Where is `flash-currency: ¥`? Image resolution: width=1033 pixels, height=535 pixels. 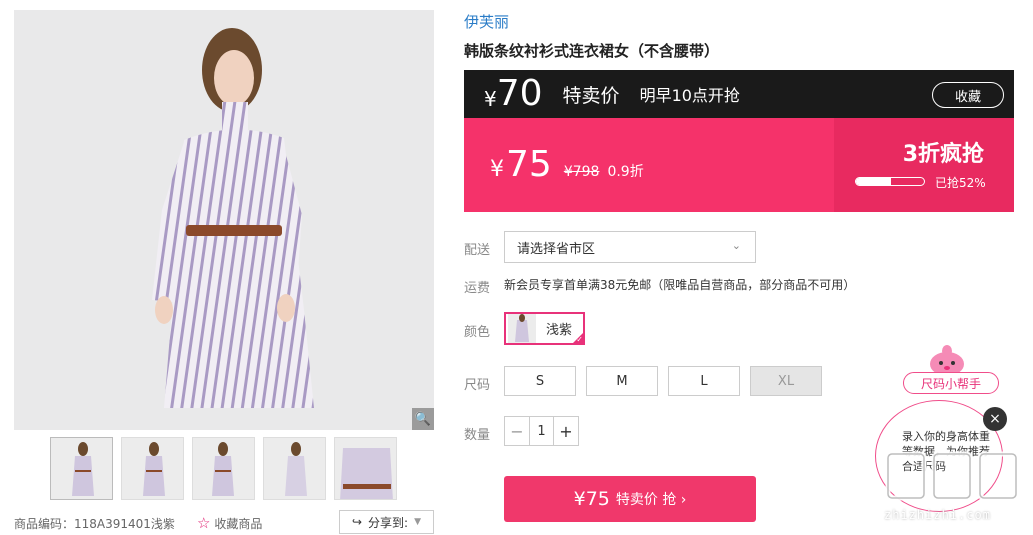 flash-currency: ¥ is located at coordinates (490, 99).